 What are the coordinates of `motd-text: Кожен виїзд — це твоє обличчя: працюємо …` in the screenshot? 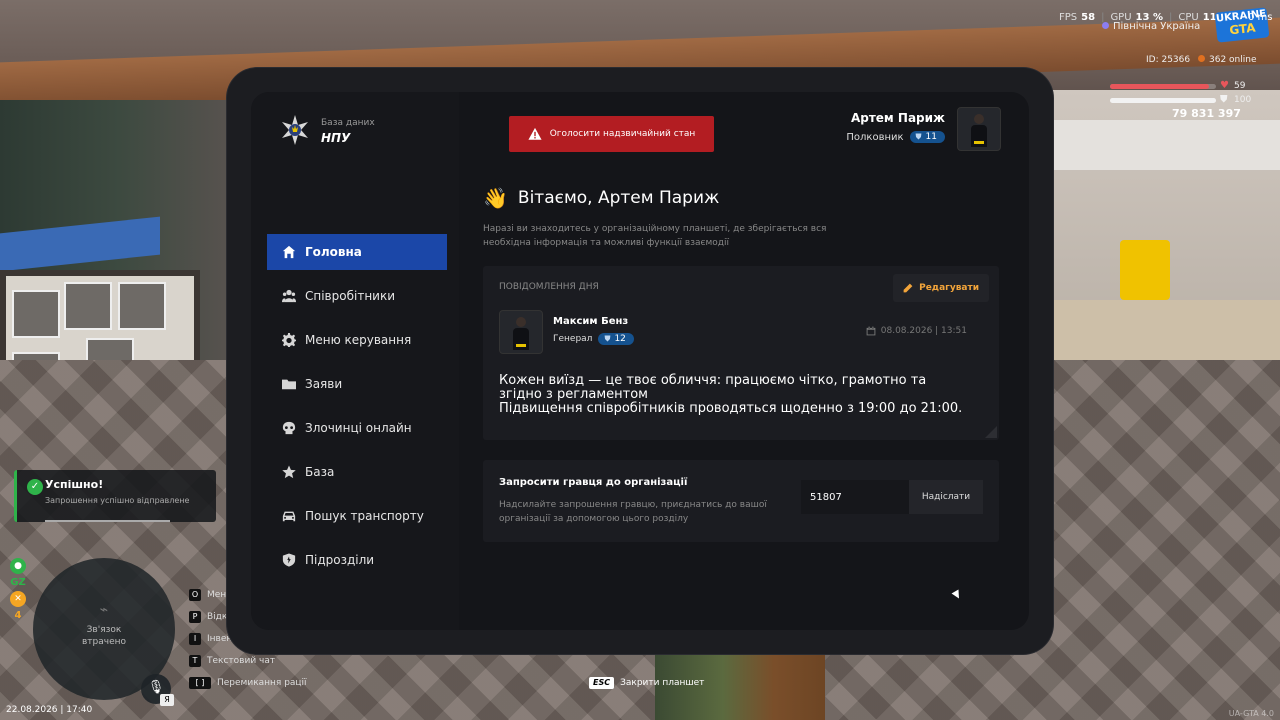 It's located at (734, 395).